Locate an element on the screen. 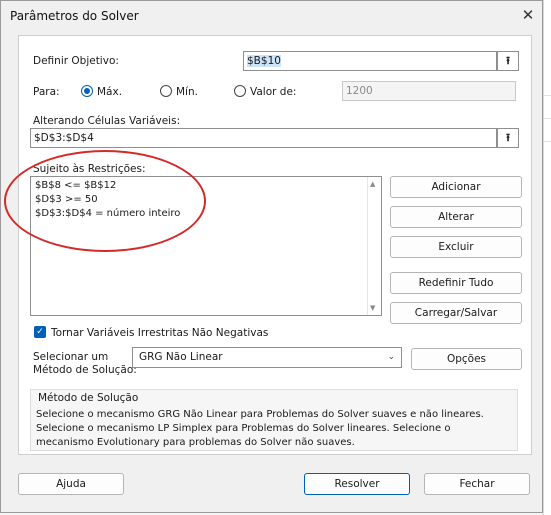 This screenshot has width=551, height=515. solve-button: Resolver is located at coordinates (357, 484).